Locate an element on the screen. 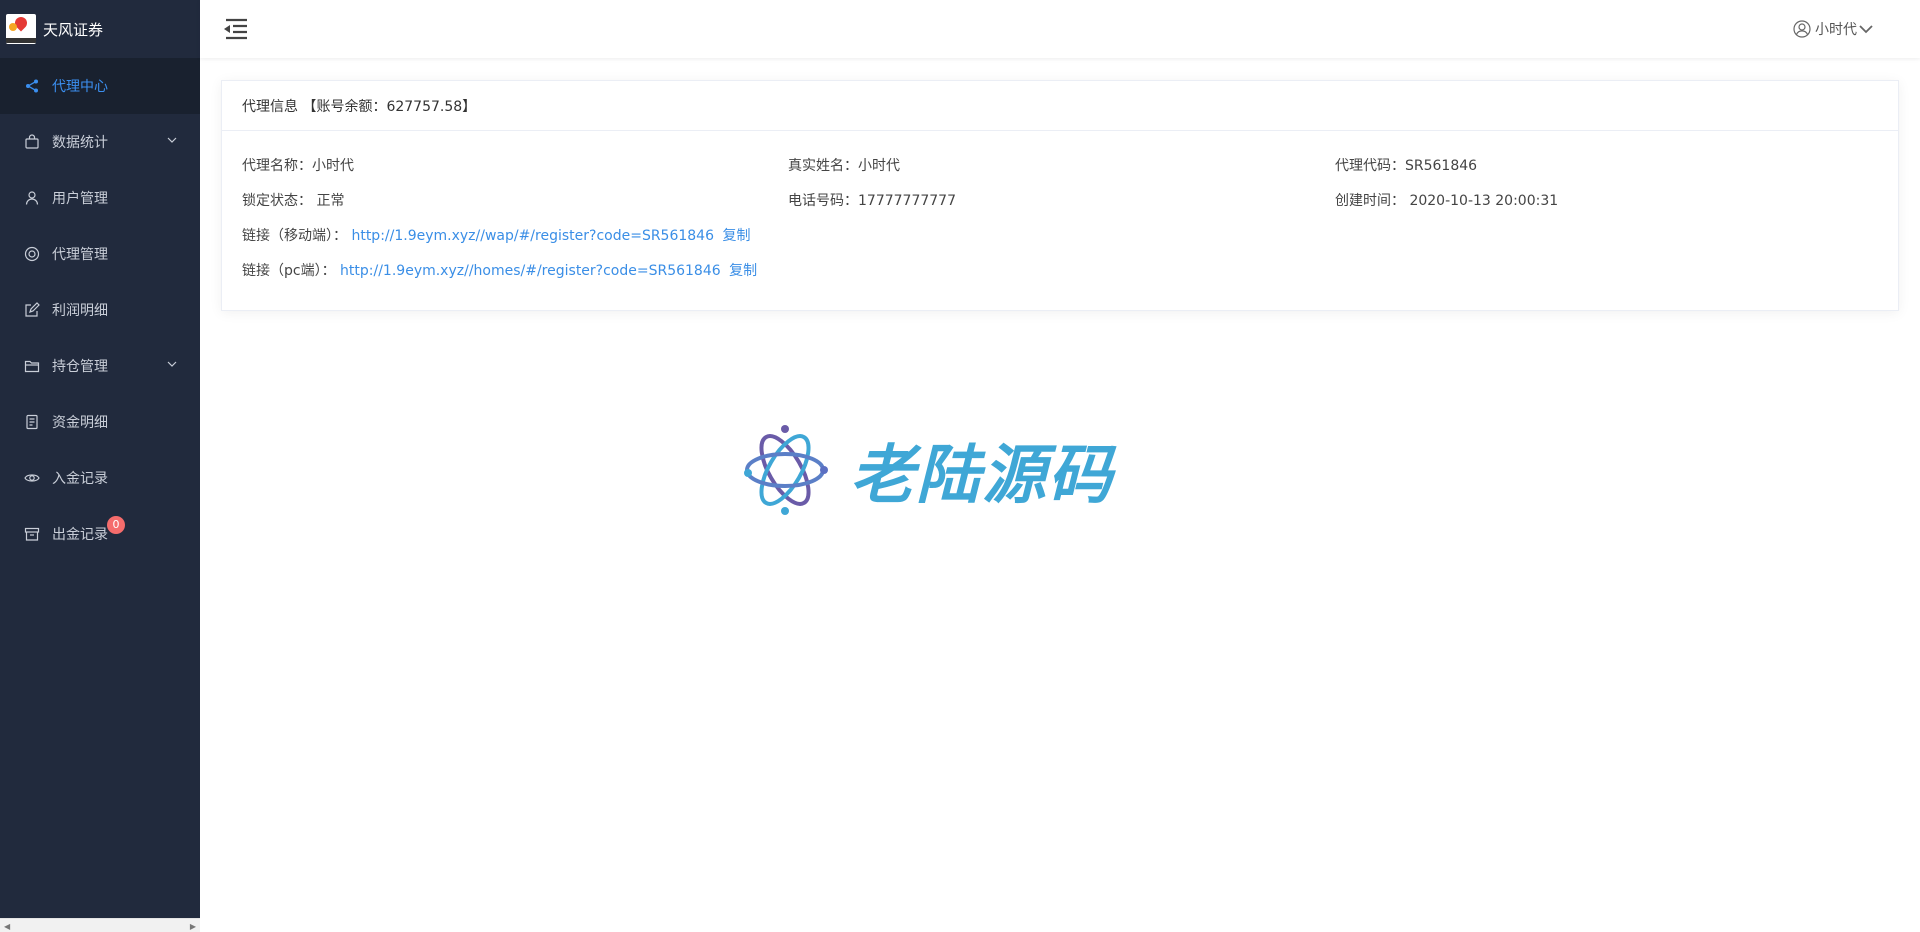 The height and width of the screenshot is (932, 1920). horizontal-scrollbar: ◀ ▶ is located at coordinates (100, 925).